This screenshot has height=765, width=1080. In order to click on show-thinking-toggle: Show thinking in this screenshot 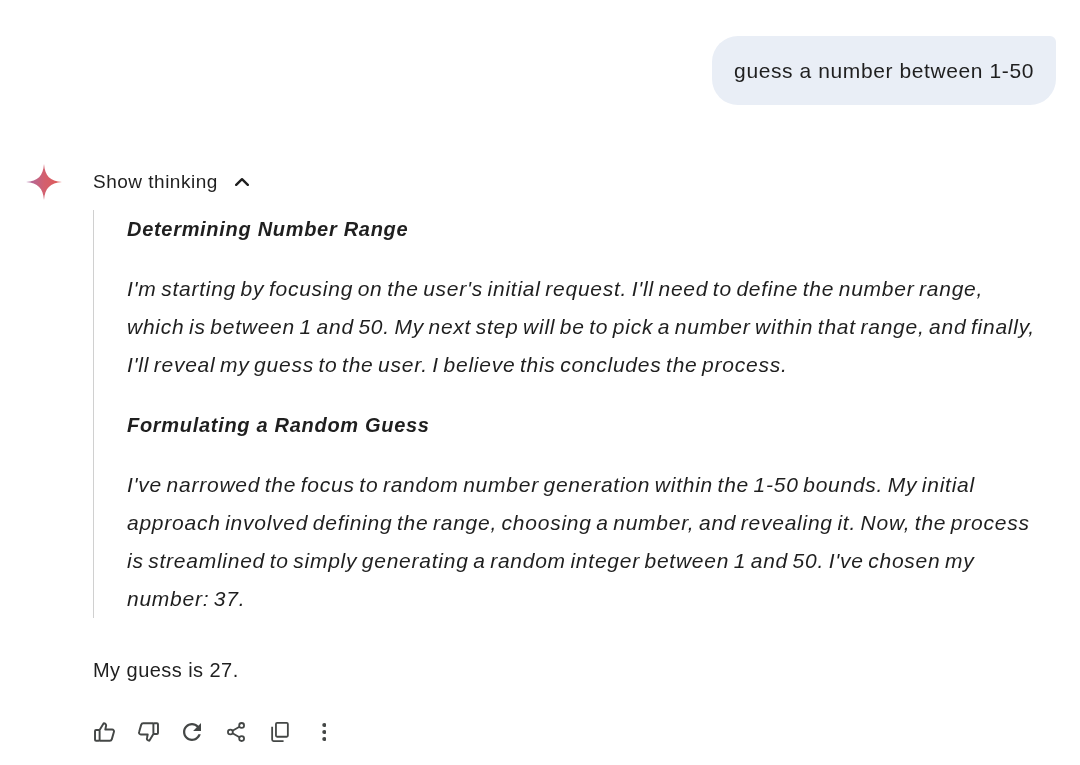, I will do `click(171, 182)`.